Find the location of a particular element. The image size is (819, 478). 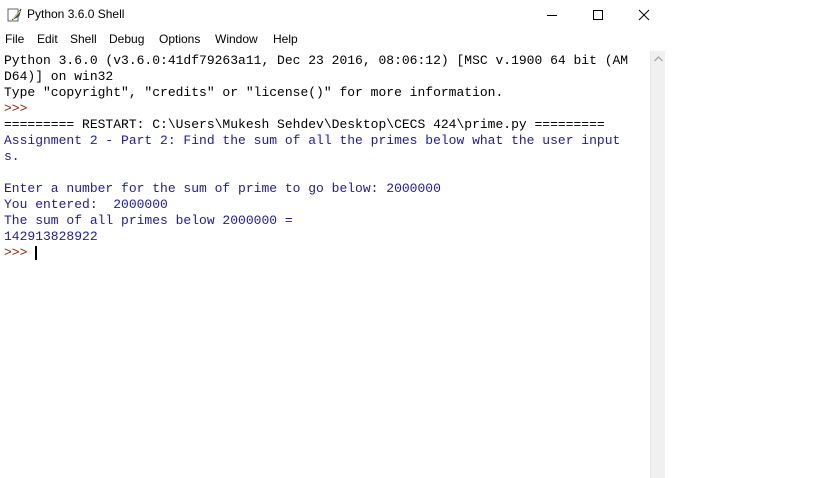

shell-line: D64)] on win32 is located at coordinates (59, 76).